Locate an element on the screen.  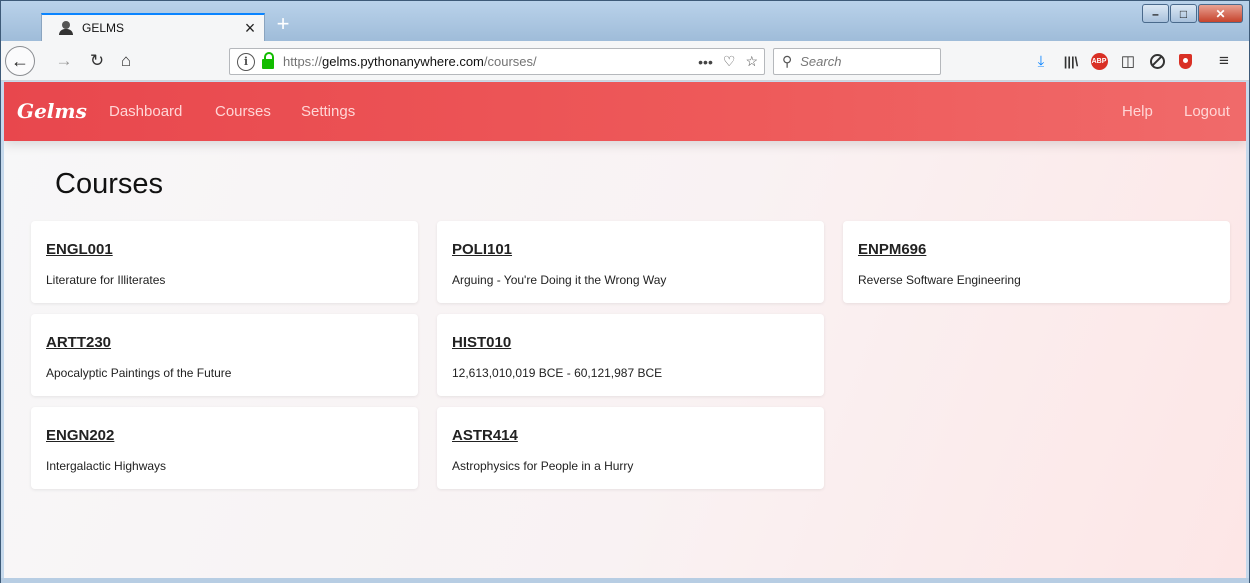
pocket-icon: ♡ is located at coordinates (729, 61).